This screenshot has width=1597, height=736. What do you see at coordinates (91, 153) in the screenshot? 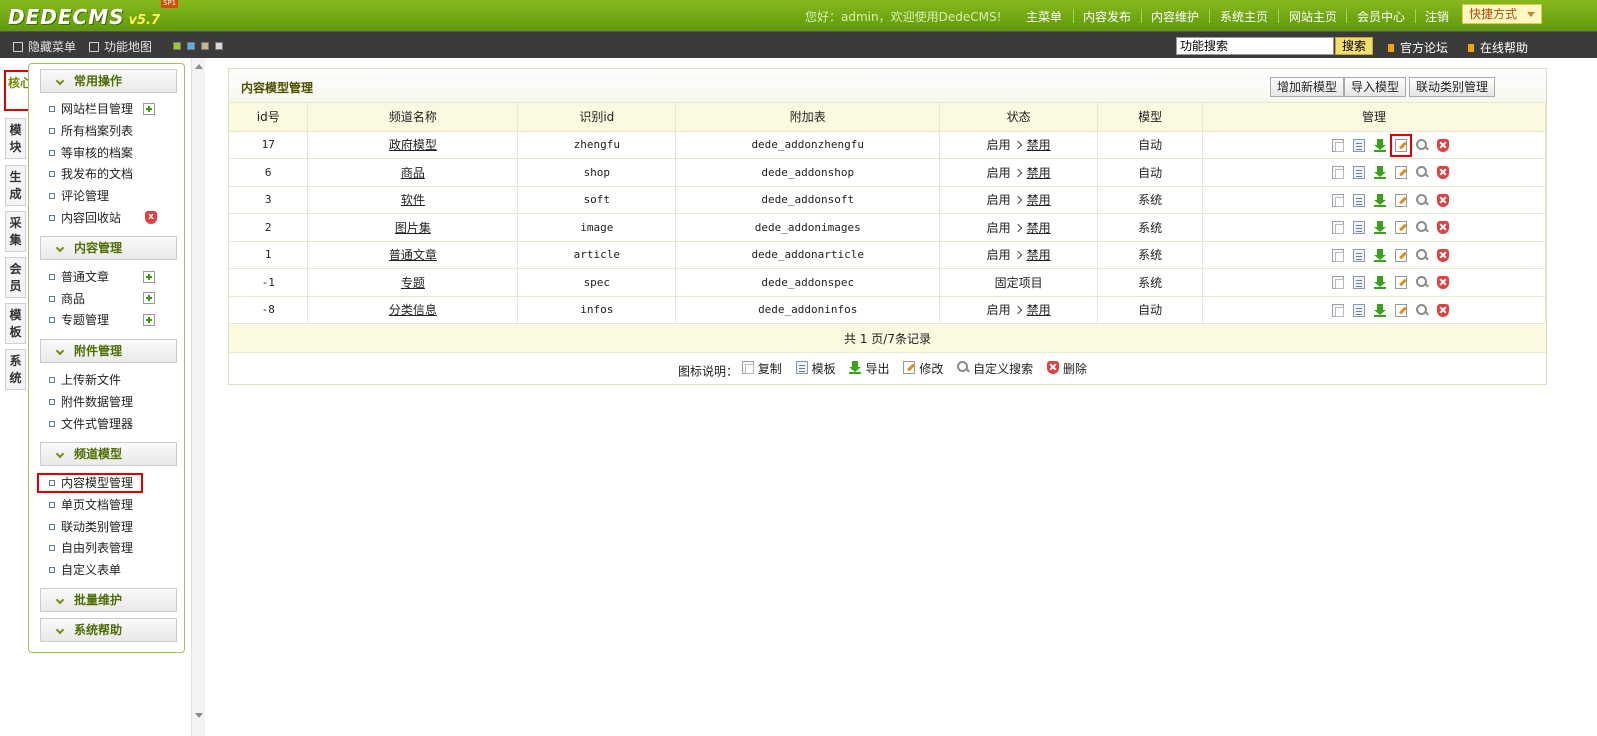
I see `menu-item-pending-archives: 等审核的档案` at bounding box center [91, 153].